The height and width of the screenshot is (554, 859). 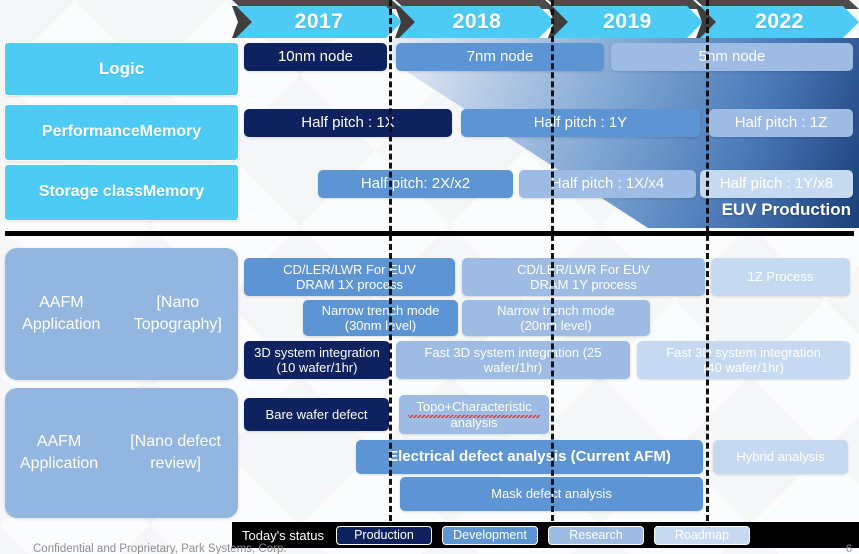 I want to click on tech-item-storage-class-memory: Half pitch: 2X/x2, so click(x=415, y=184).